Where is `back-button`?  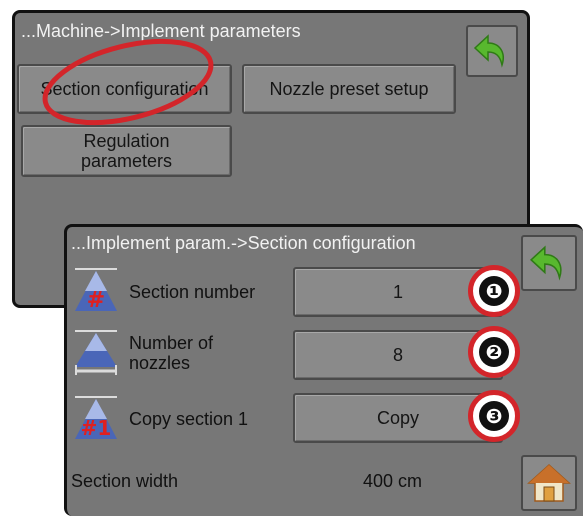
back-button is located at coordinates (549, 263).